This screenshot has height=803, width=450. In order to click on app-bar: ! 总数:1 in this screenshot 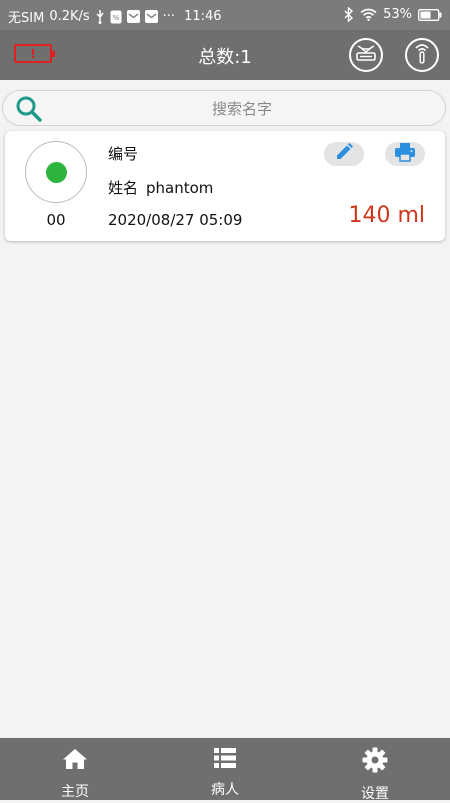, I will do `click(225, 55)`.